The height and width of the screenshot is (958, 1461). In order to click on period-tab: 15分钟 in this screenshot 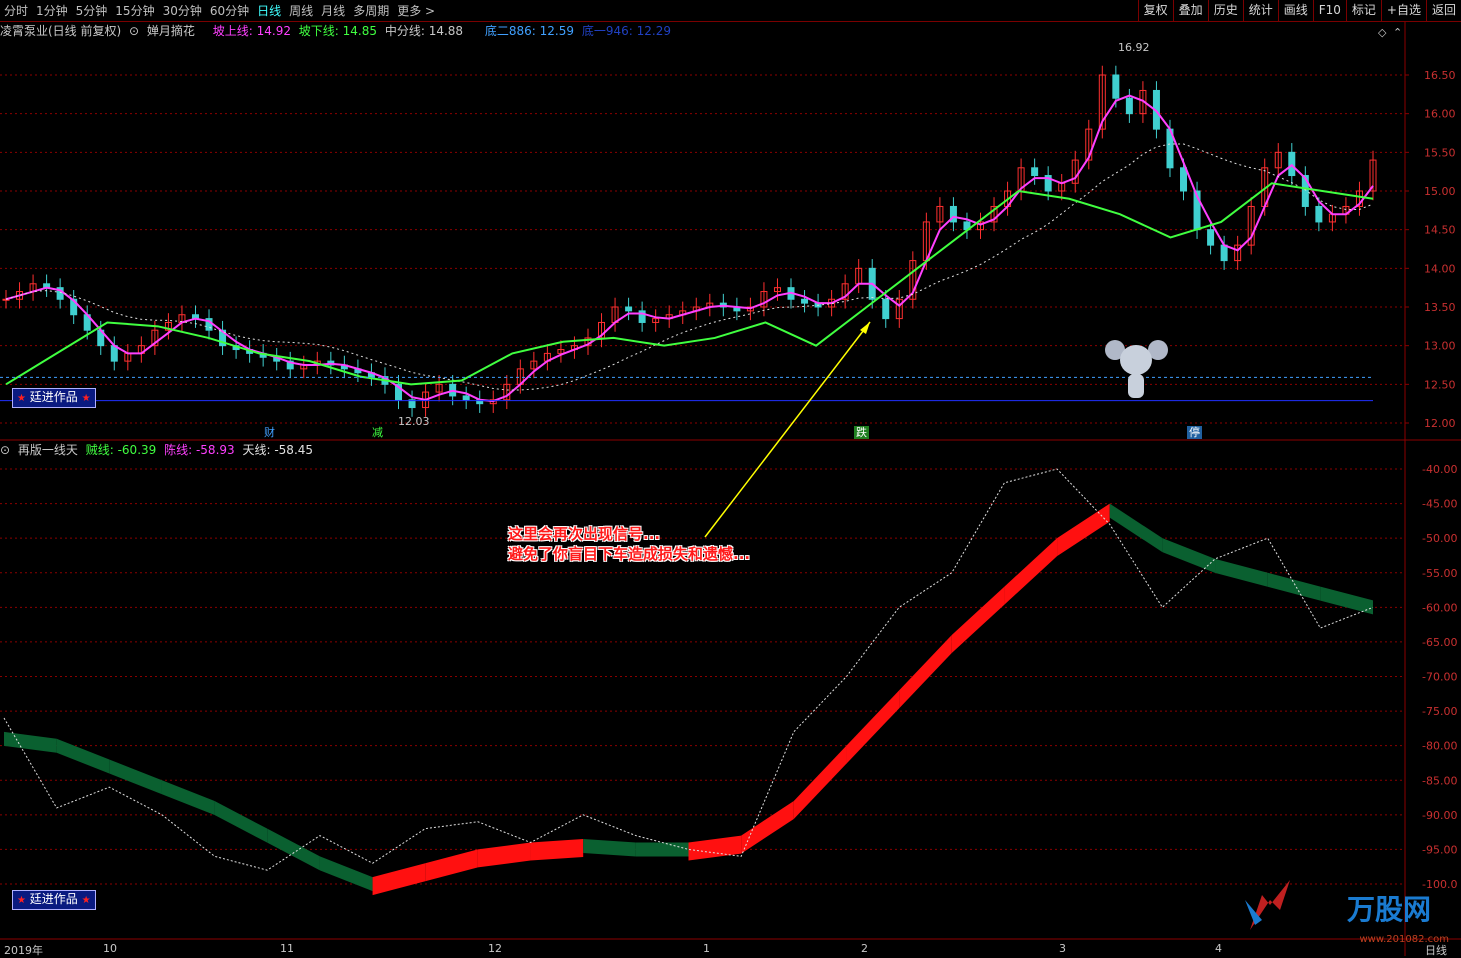, I will do `click(134, 11)`.